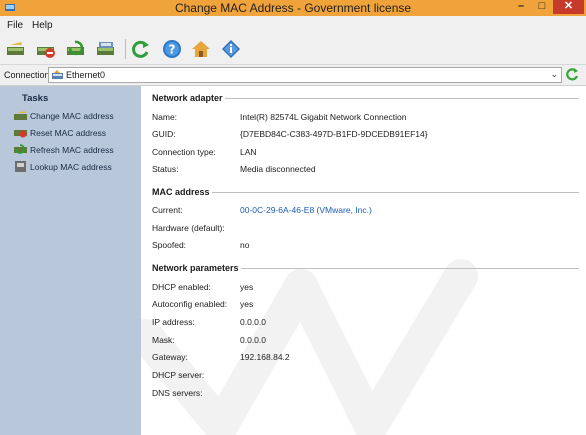 The height and width of the screenshot is (435, 586). Describe the element at coordinates (177, 393) in the screenshot. I see `field-label: DNS servers:` at that location.